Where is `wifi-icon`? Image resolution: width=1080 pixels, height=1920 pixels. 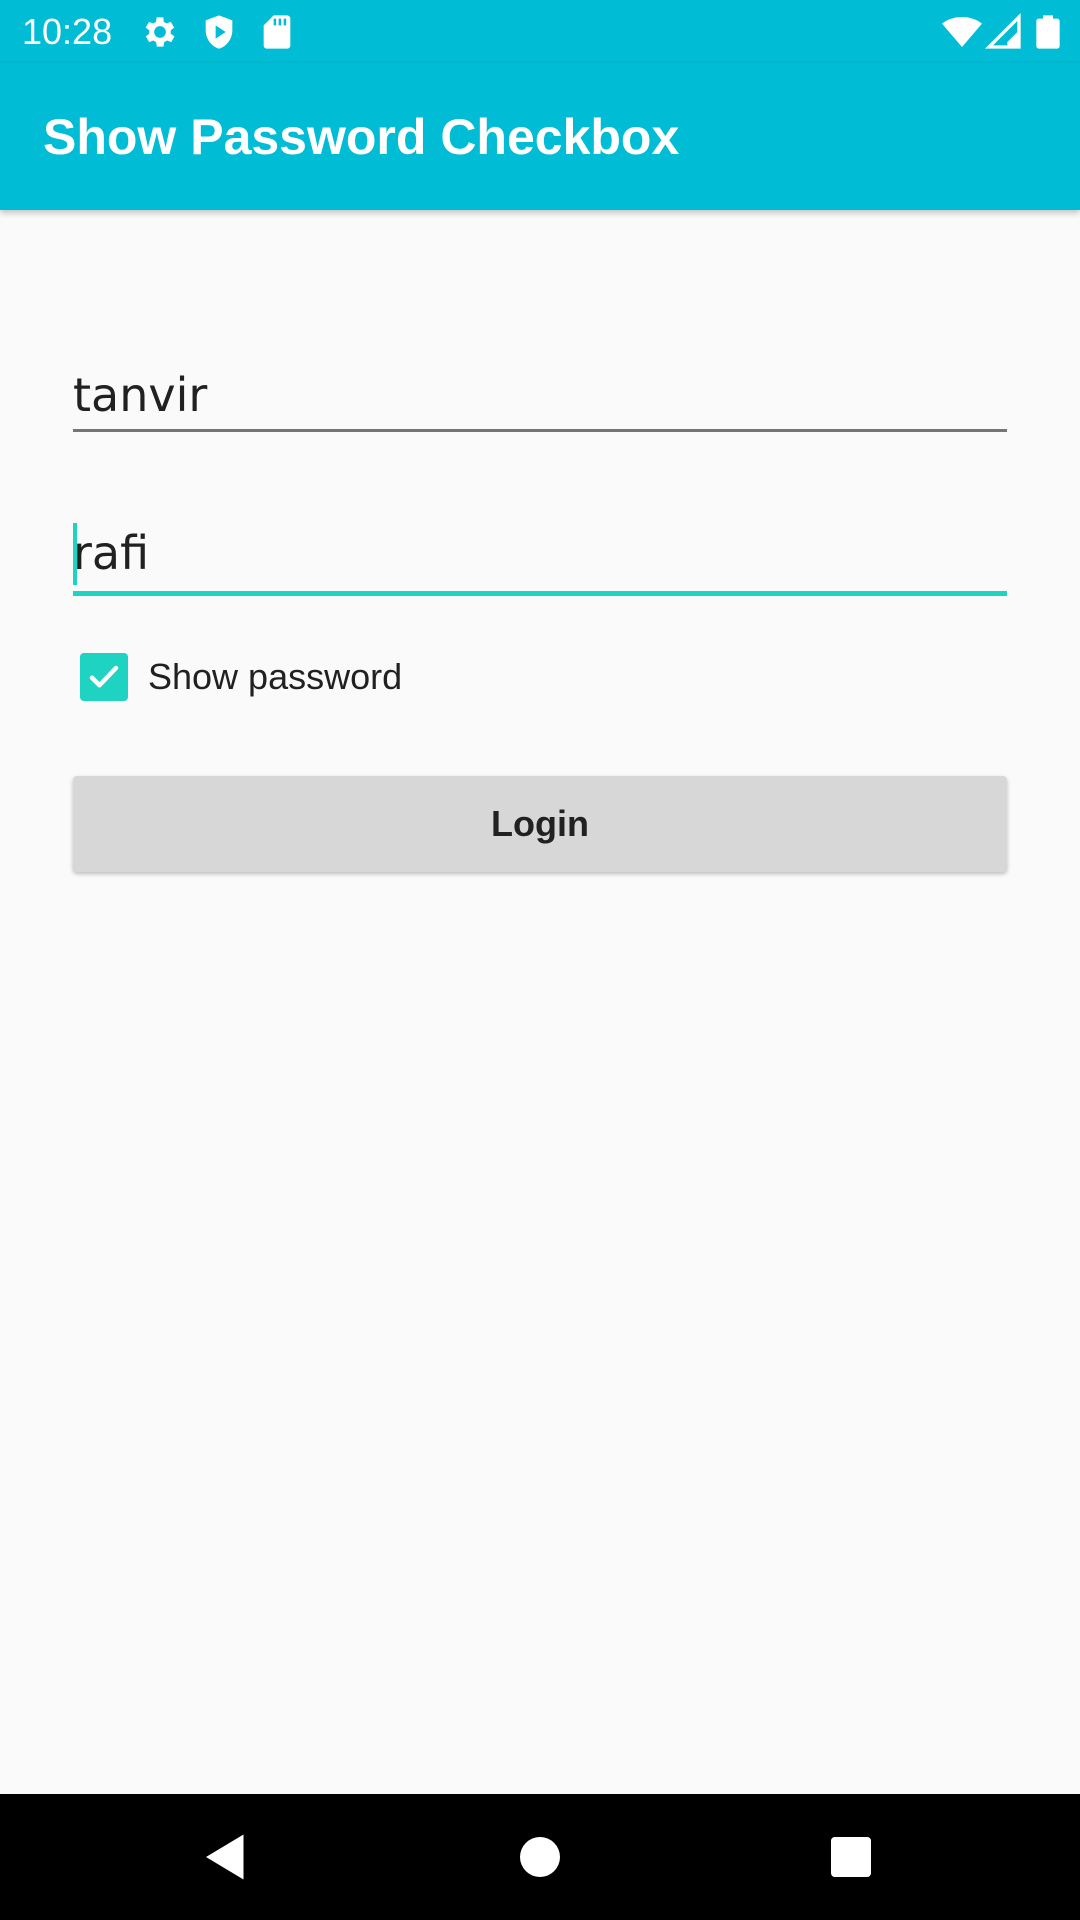
wifi-icon is located at coordinates (962, 32).